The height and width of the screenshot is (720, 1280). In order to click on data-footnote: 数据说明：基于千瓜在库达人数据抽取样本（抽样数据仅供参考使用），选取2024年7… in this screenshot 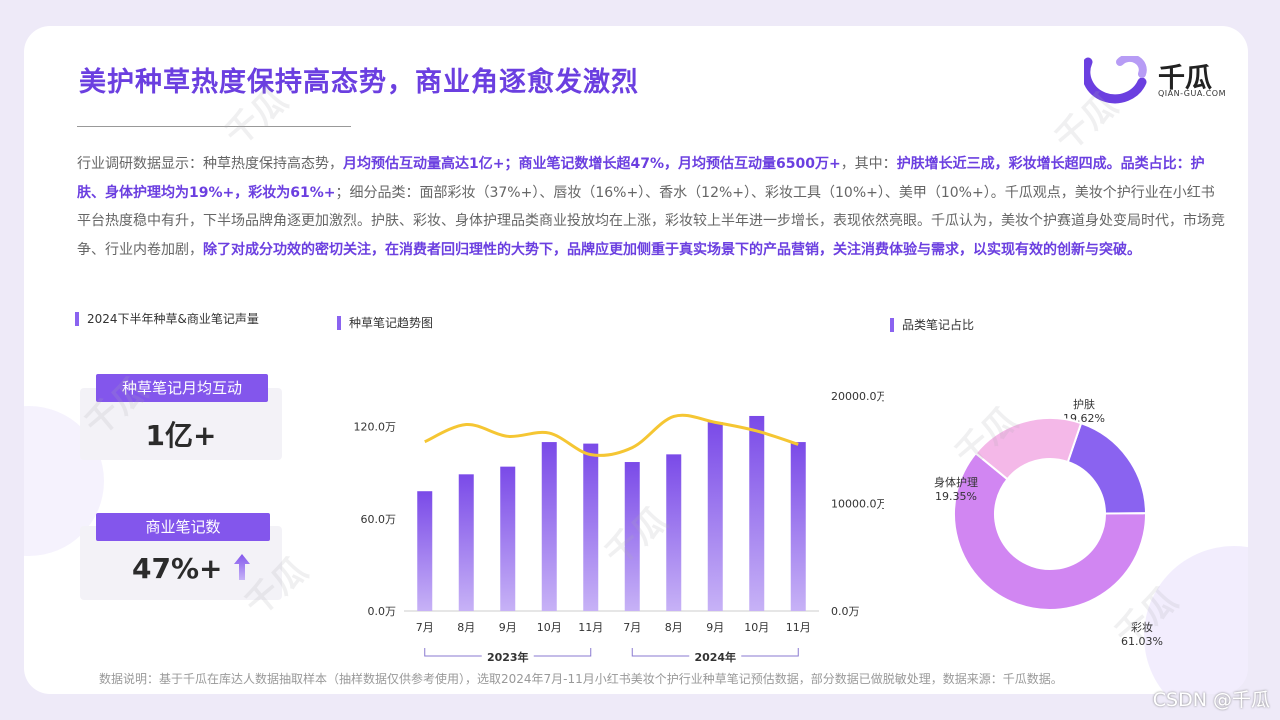, I will do `click(581, 679)`.